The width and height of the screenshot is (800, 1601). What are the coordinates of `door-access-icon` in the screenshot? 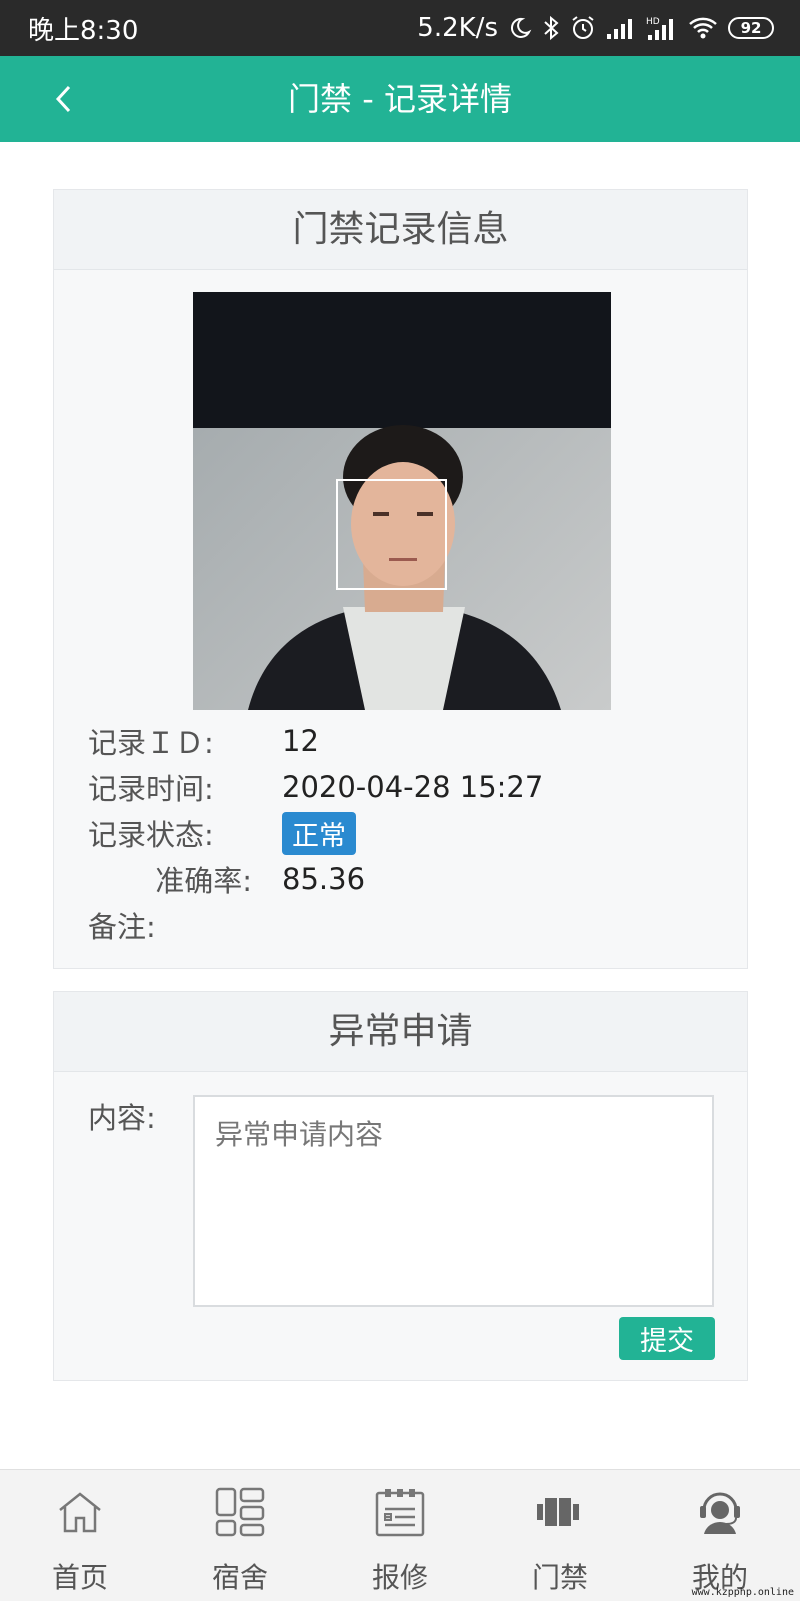 It's located at (560, 1512).